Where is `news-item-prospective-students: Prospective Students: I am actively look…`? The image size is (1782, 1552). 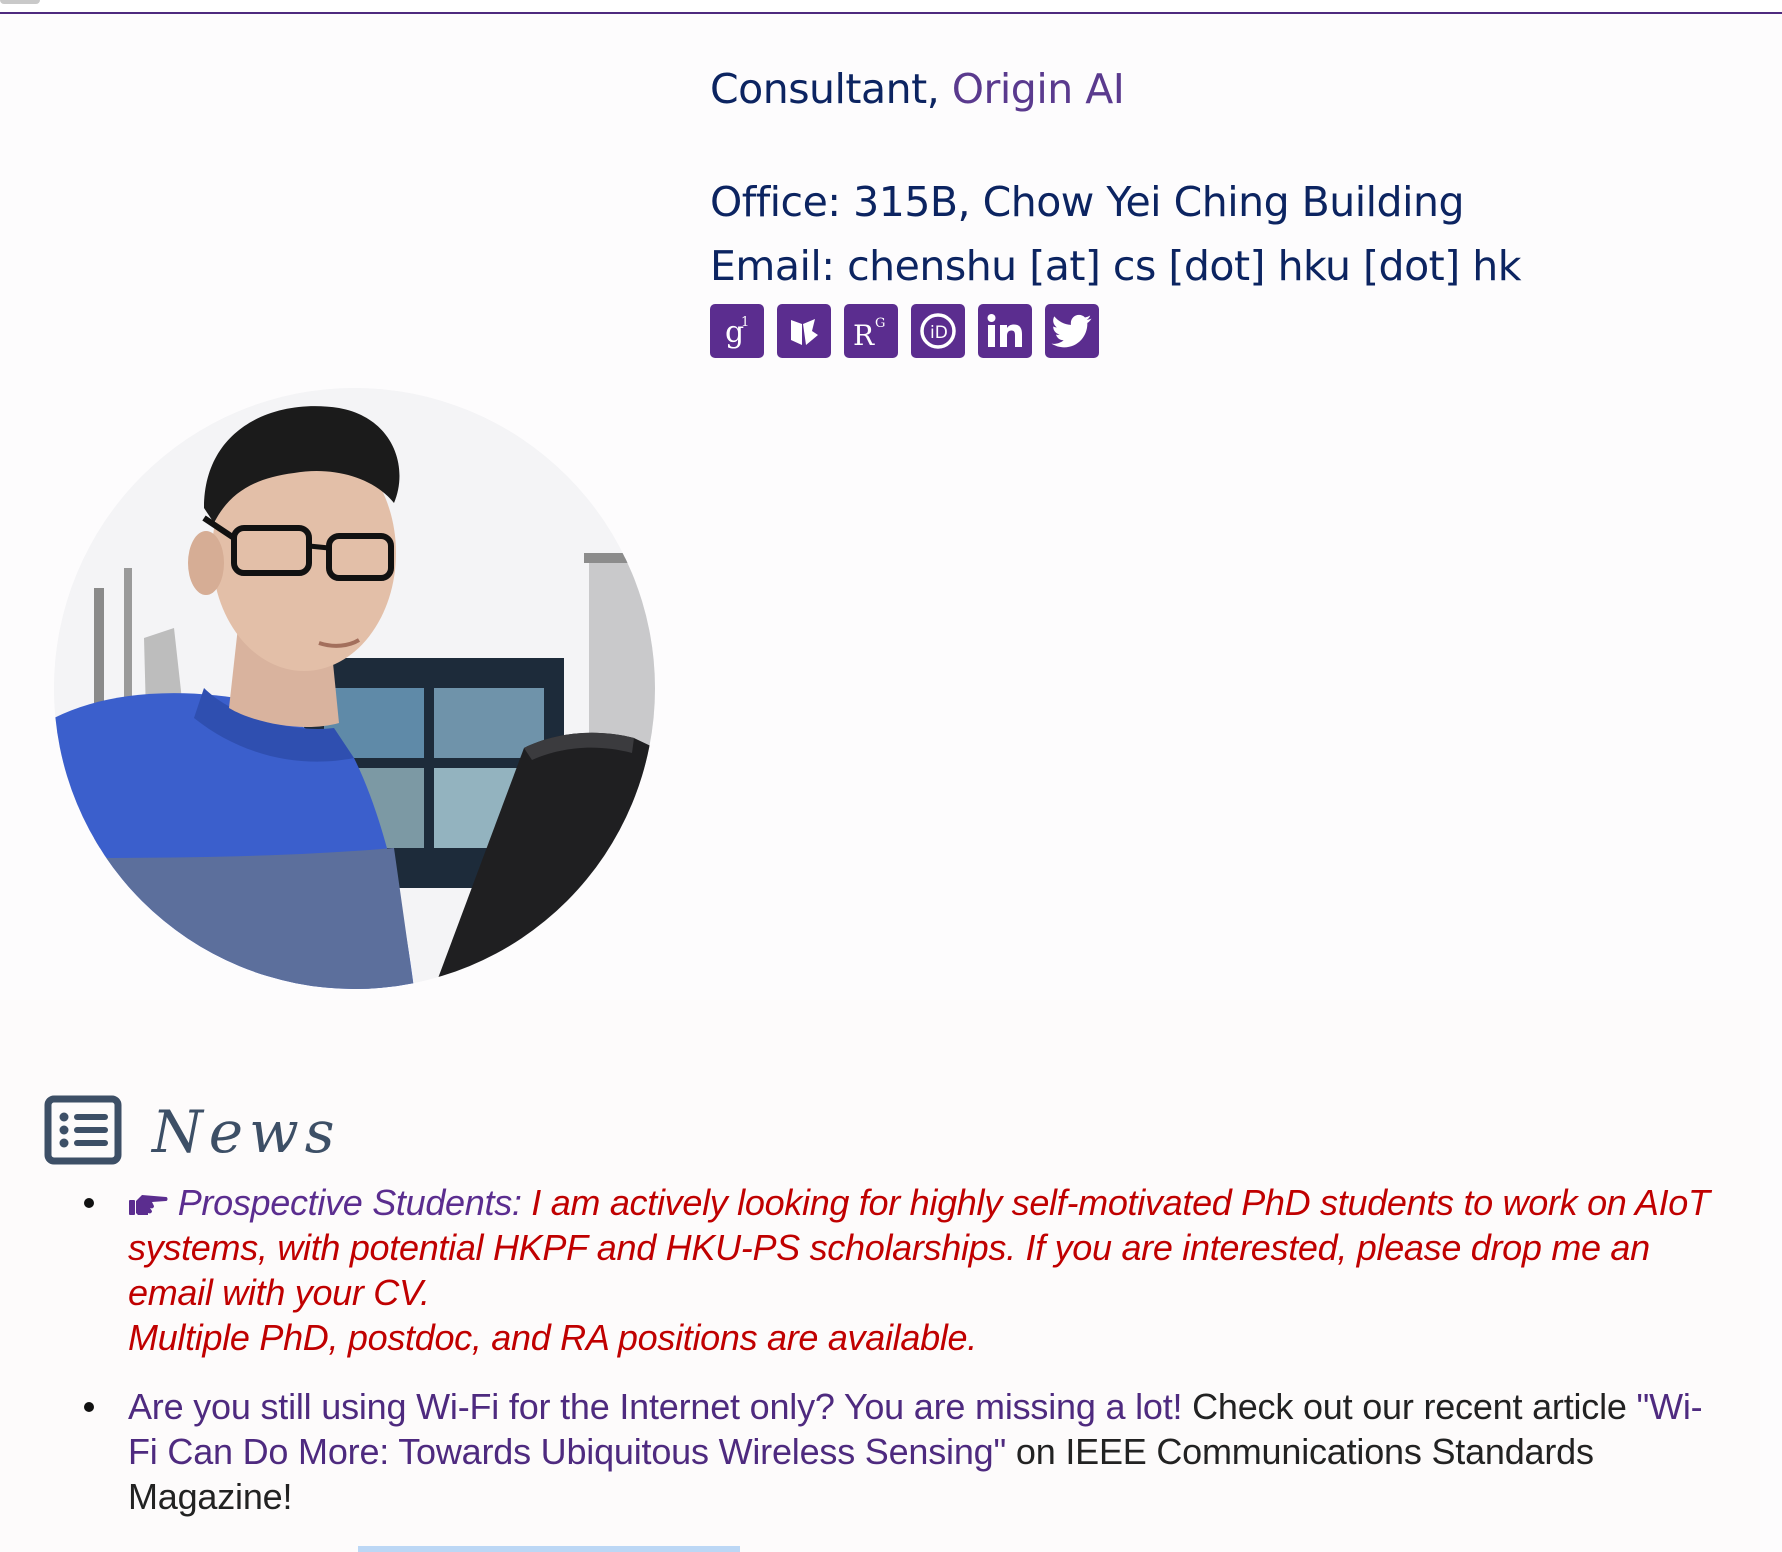 news-item-prospective-students: Prospective Students: I am actively look… is located at coordinates (904, 1270).